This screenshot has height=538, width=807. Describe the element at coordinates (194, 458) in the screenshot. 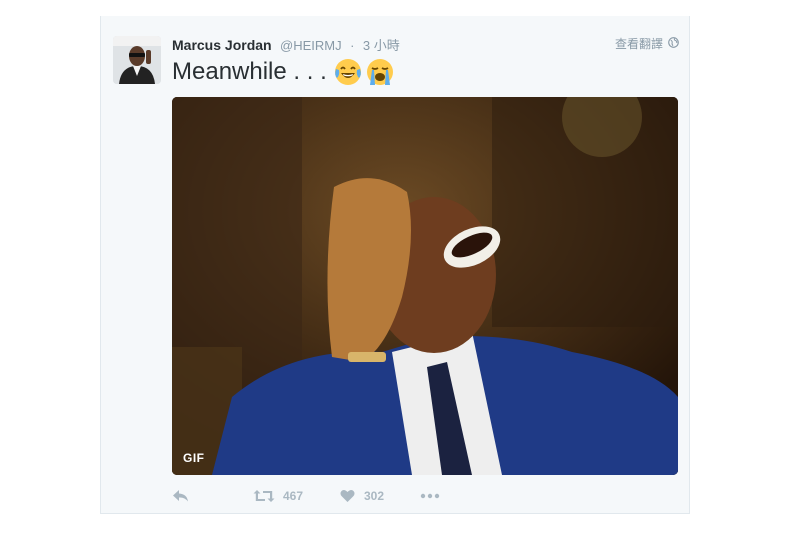

I see `gif-badge: GIF` at that location.